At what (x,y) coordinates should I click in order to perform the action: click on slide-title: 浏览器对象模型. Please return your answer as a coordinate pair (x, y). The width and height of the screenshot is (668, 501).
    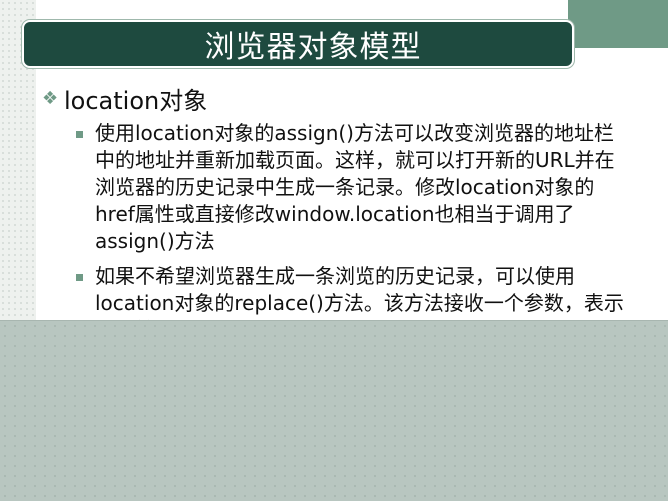
    Looking at the image, I should click on (313, 47).